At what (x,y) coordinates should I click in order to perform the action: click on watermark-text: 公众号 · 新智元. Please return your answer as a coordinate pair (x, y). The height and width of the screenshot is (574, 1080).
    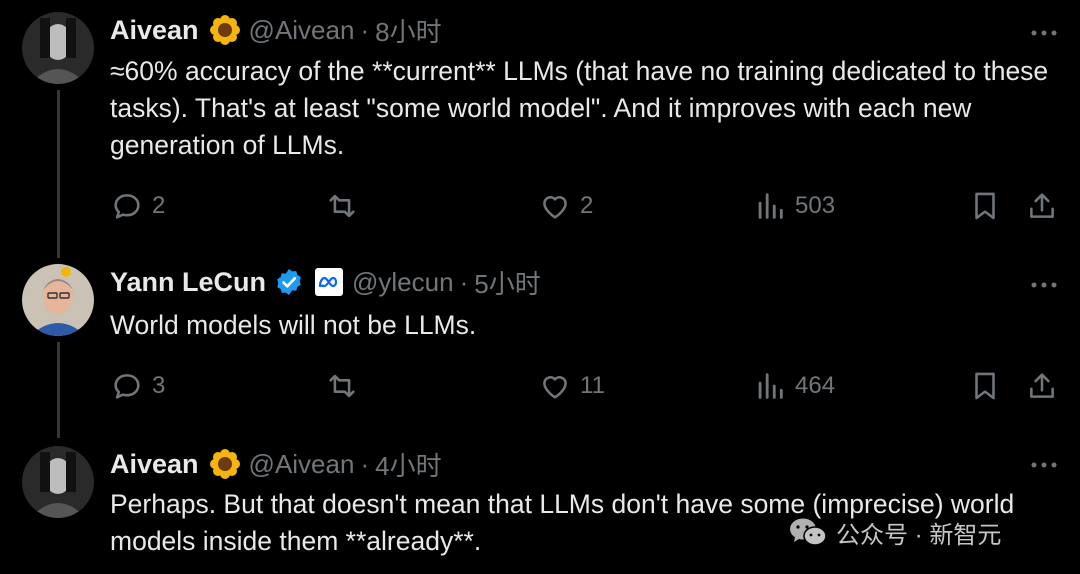
    Looking at the image, I should click on (919, 535).